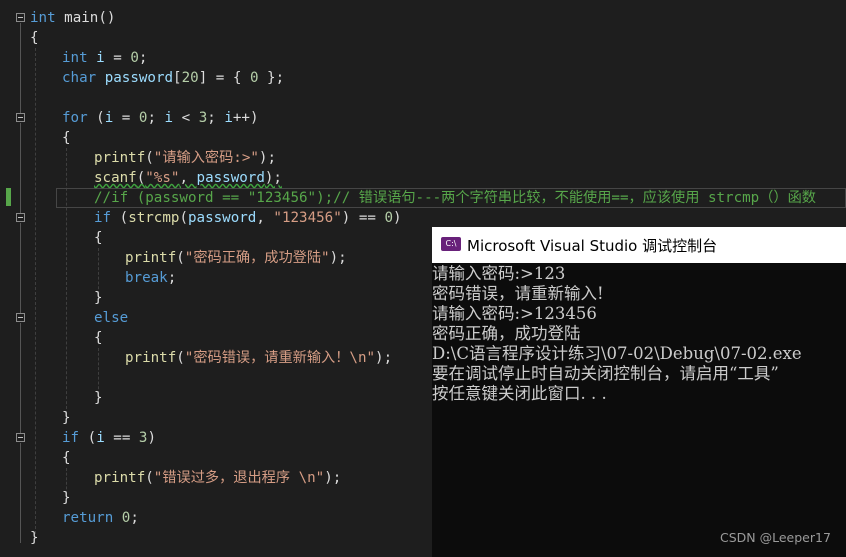  What do you see at coordinates (186, 118) in the screenshot?
I see `code-text: <` at bounding box center [186, 118].